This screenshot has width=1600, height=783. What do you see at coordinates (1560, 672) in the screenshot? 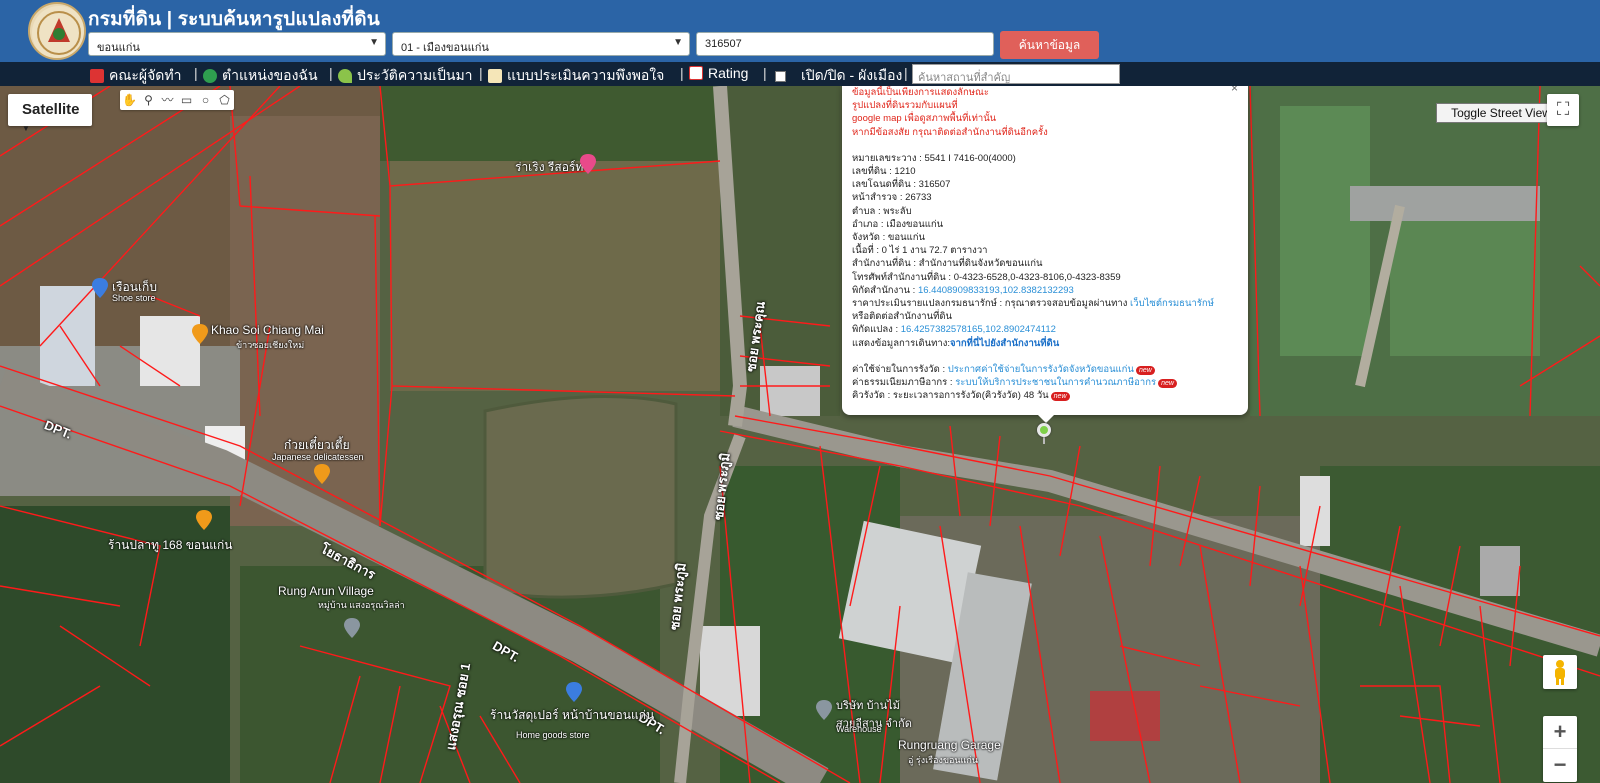
I see `pegman-icon` at bounding box center [1560, 672].